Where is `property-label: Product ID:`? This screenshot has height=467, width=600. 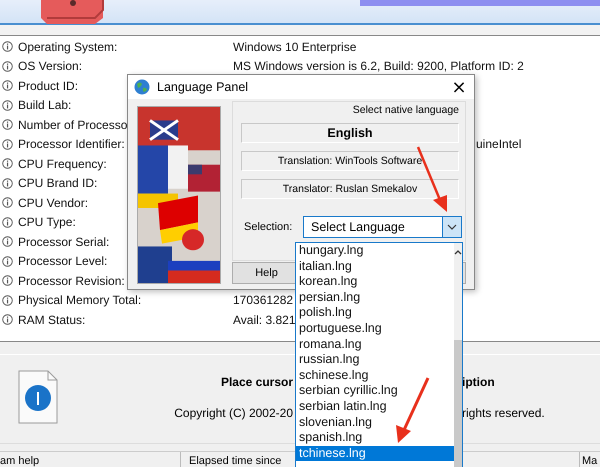 property-label: Product ID: is located at coordinates (48, 85).